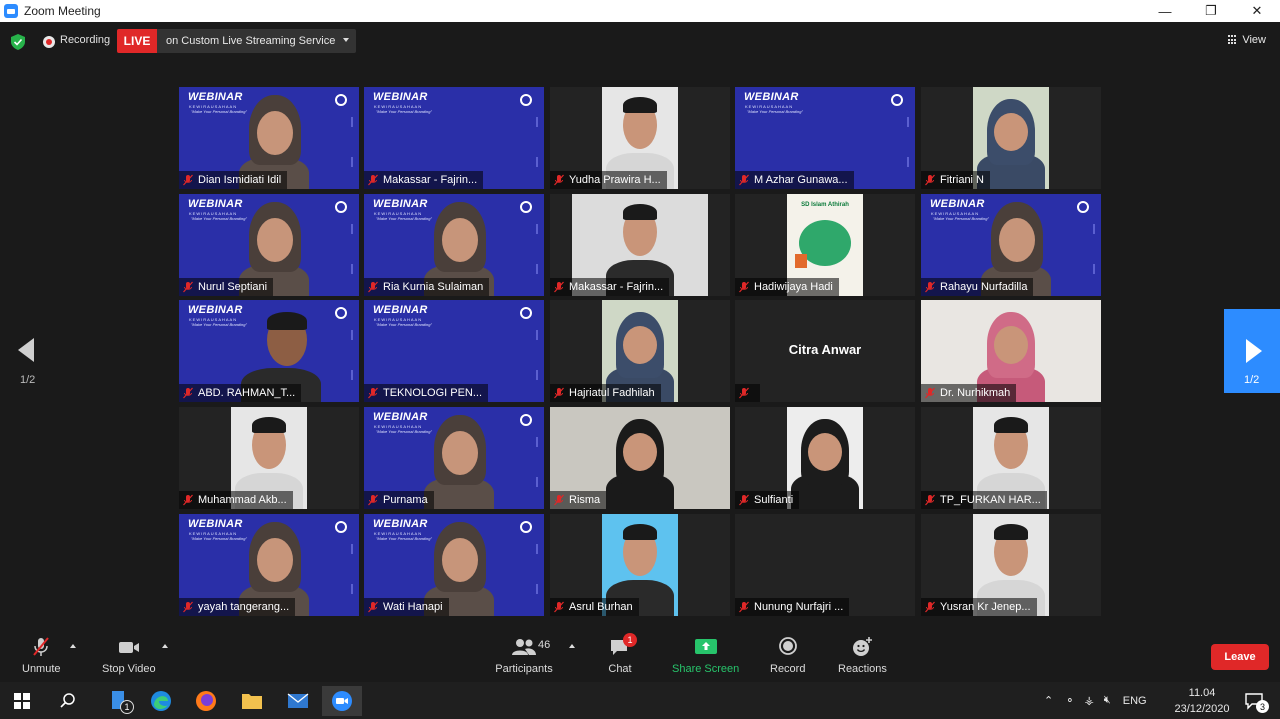  What do you see at coordinates (22, 701) in the screenshot?
I see `windows-start-button` at bounding box center [22, 701].